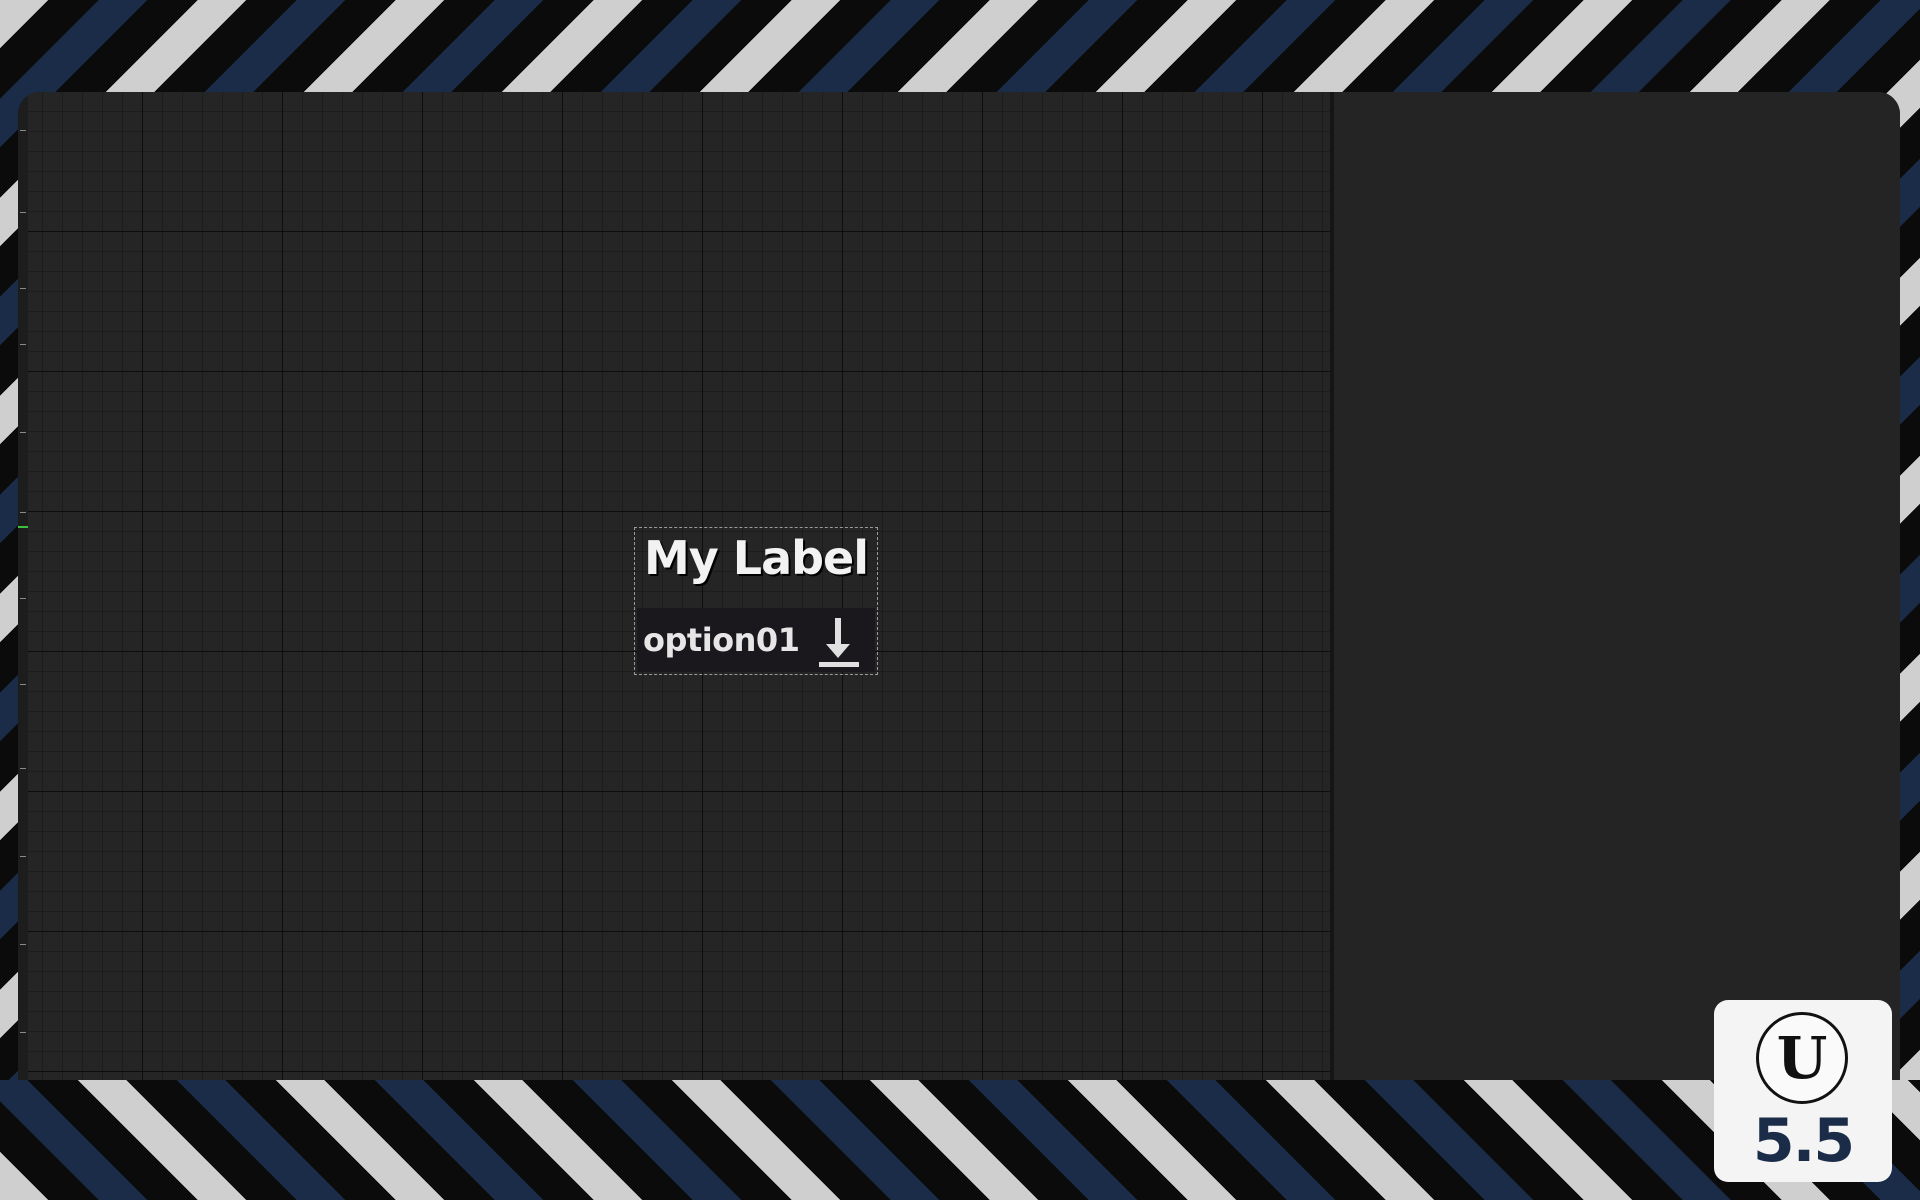 Image resolution: width=1920 pixels, height=1200 pixels. What do you see at coordinates (756, 601) in the screenshot?
I see `widget-preview: My Label option01` at bounding box center [756, 601].